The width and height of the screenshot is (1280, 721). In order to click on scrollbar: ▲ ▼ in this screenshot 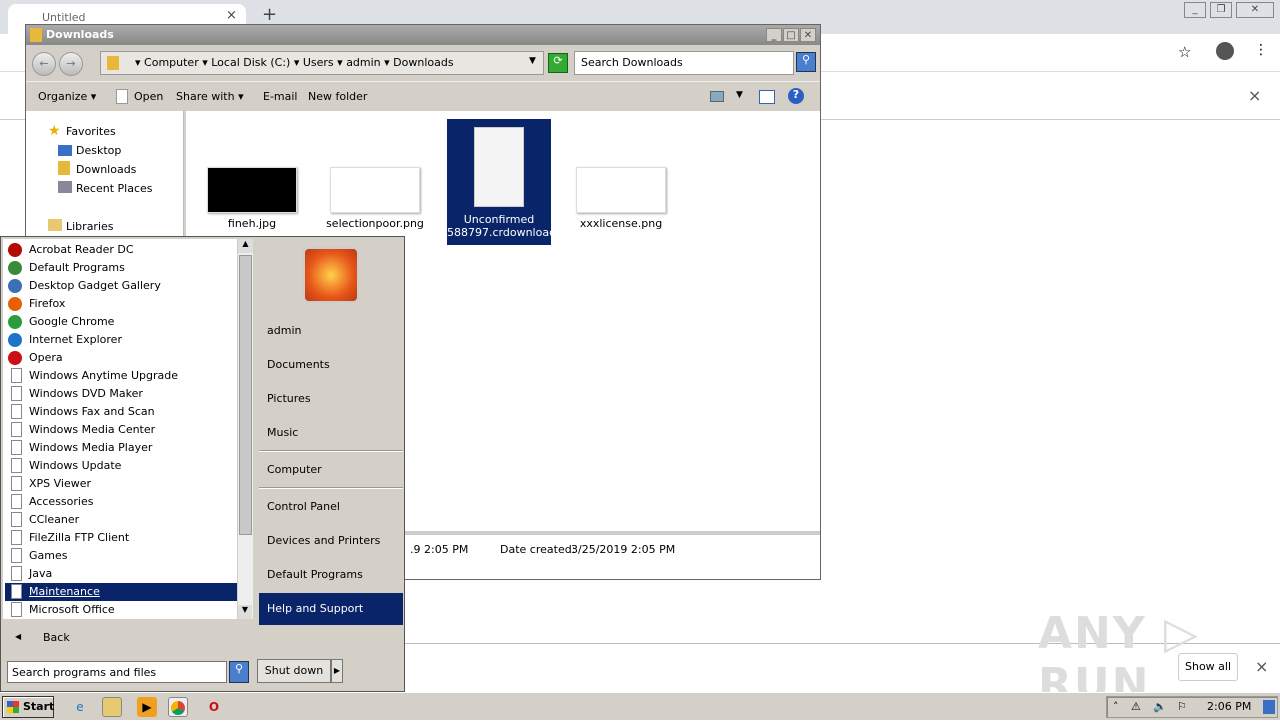, I will do `click(245, 429)`.